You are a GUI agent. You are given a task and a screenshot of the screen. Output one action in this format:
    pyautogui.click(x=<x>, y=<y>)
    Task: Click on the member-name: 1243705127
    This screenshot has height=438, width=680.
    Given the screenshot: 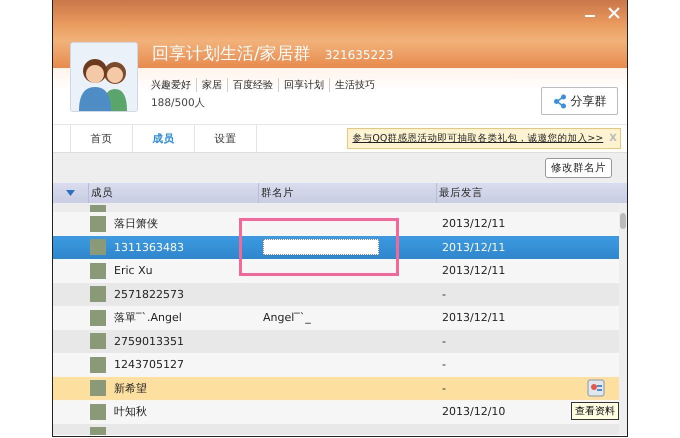 What is the action you would take?
    pyautogui.click(x=149, y=365)
    